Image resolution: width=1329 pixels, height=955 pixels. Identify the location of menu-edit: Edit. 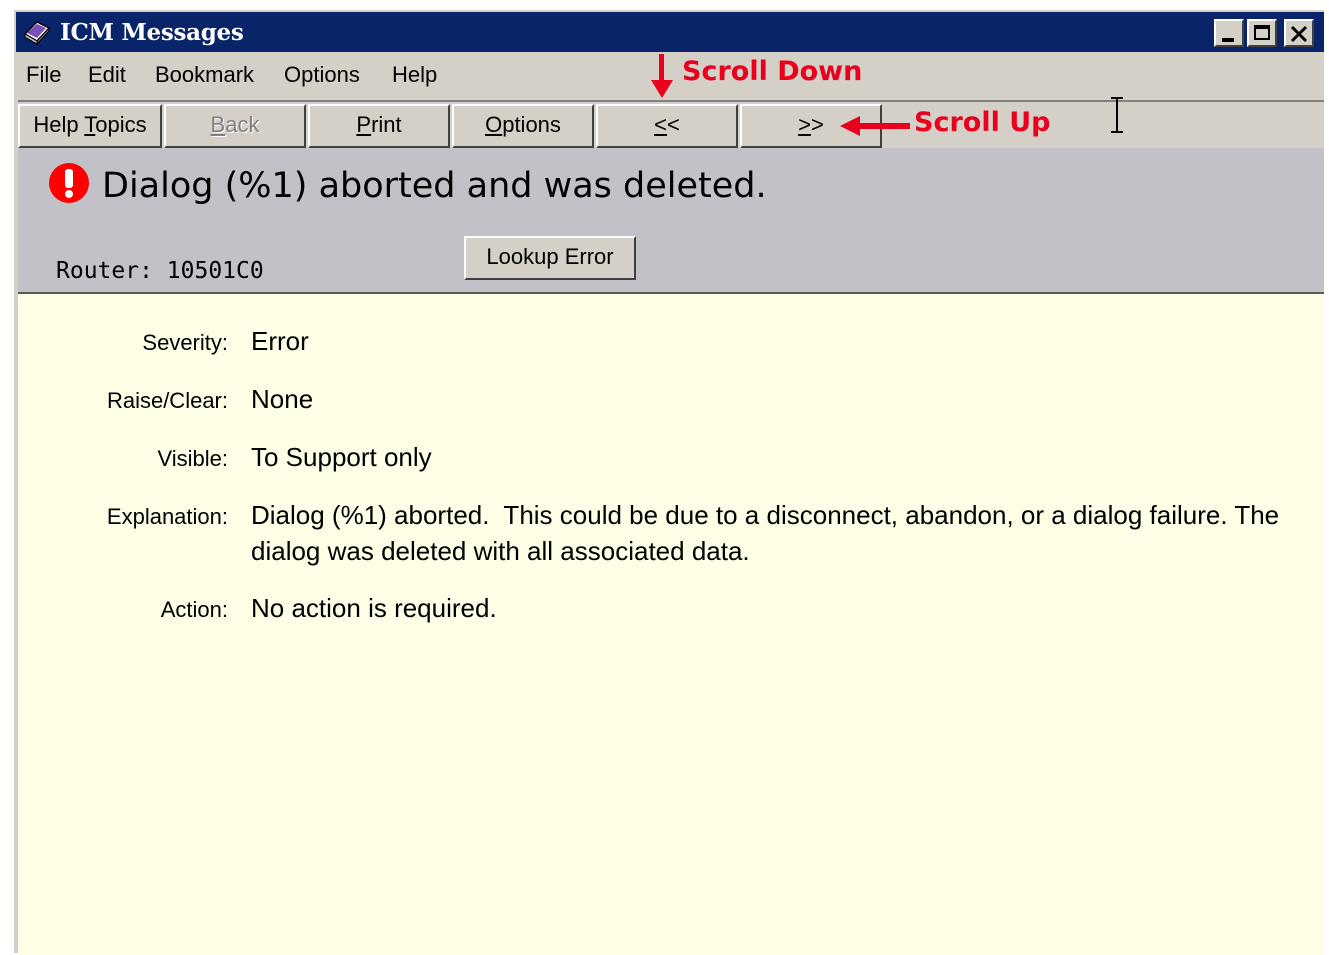
(107, 75).